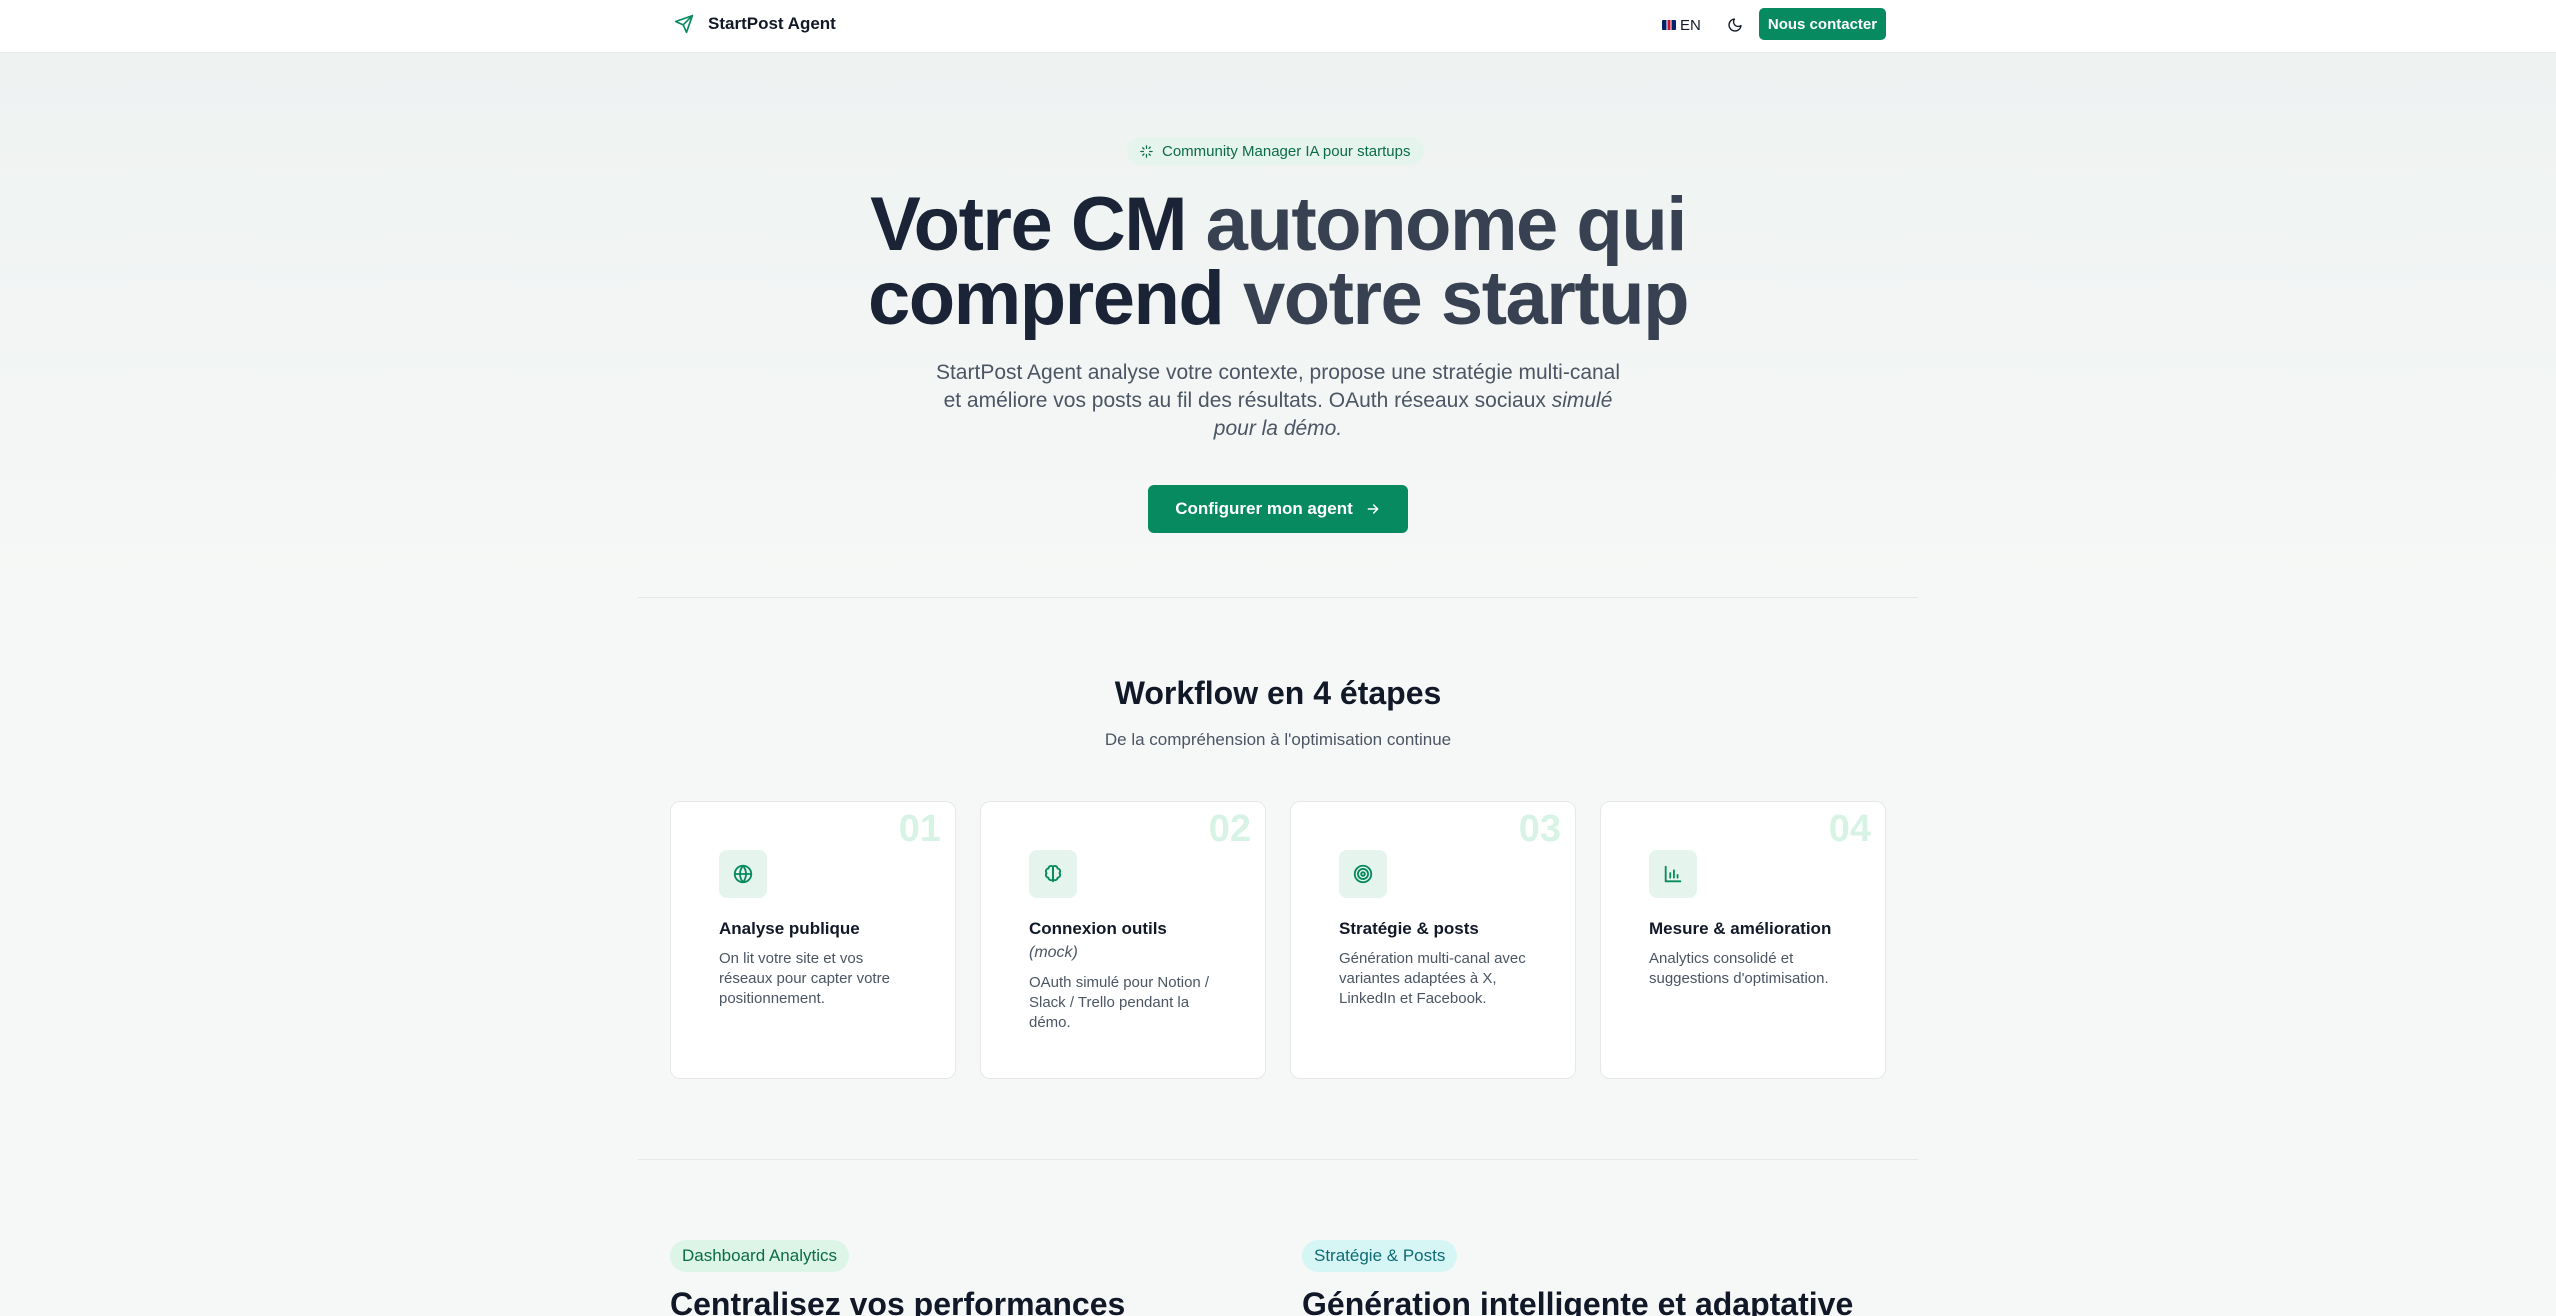 This screenshot has height=1316, width=2556. What do you see at coordinates (772, 23) in the screenshot?
I see `brand-name: StartPost Agent` at bounding box center [772, 23].